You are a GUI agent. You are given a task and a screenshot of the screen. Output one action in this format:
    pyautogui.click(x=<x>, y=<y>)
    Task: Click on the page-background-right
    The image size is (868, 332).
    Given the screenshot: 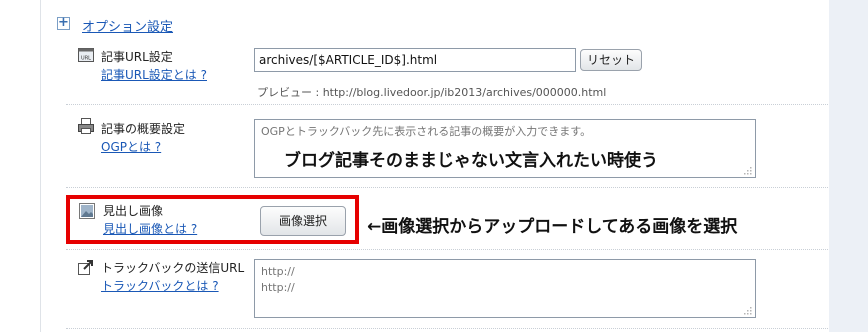 What is the action you would take?
    pyautogui.click(x=848, y=166)
    